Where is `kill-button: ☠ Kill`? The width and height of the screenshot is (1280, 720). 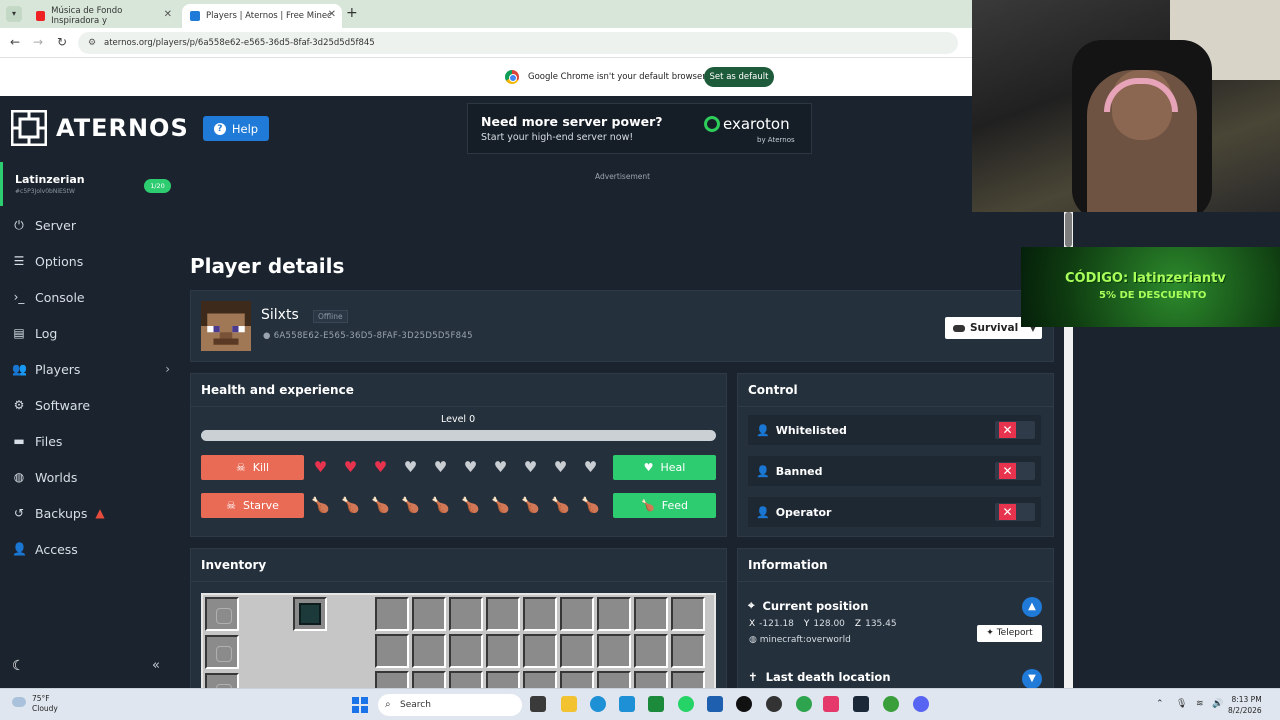 kill-button: ☠ Kill is located at coordinates (252, 467).